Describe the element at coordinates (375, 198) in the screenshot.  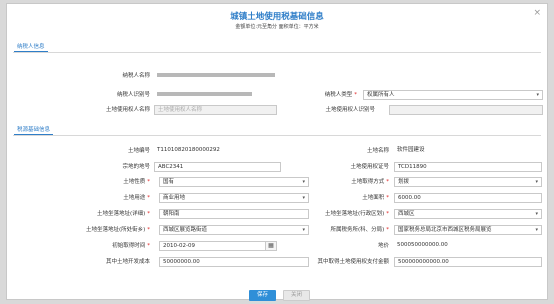
I see `land-area-label: 土地面积 *` at that location.